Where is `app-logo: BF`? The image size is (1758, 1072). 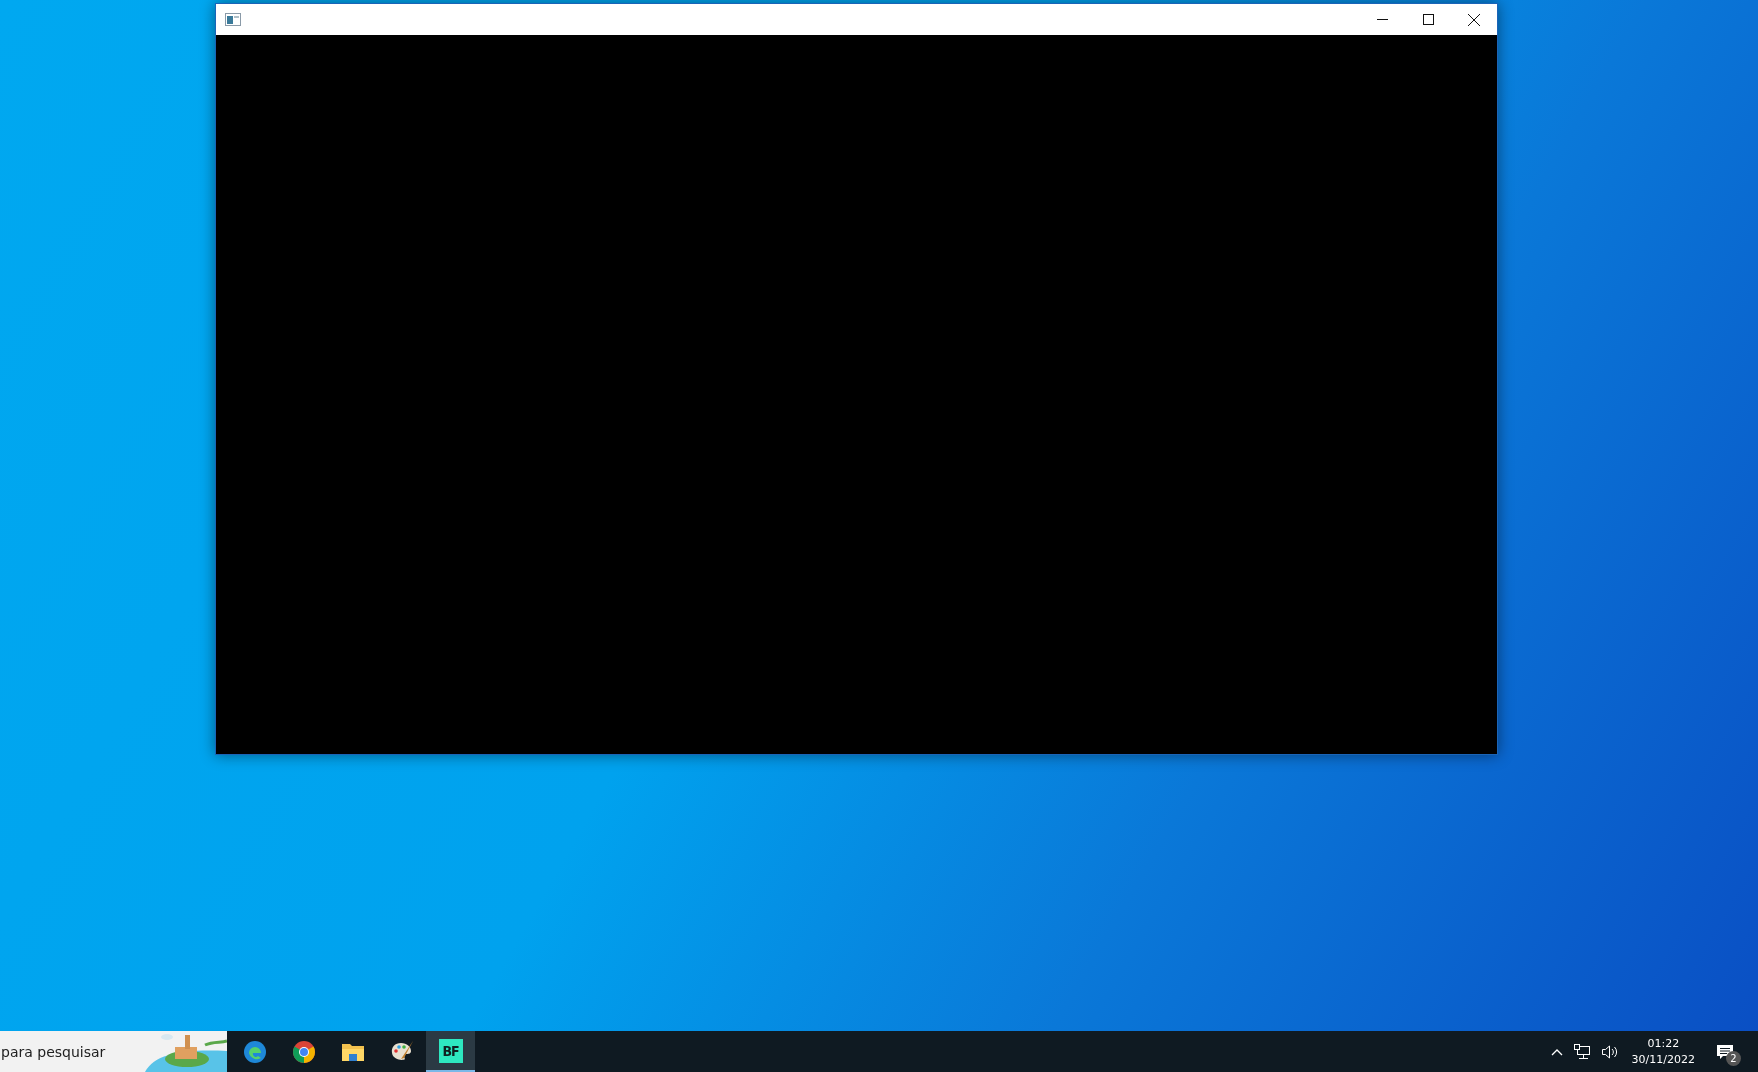 app-logo: BF is located at coordinates (450, 1050).